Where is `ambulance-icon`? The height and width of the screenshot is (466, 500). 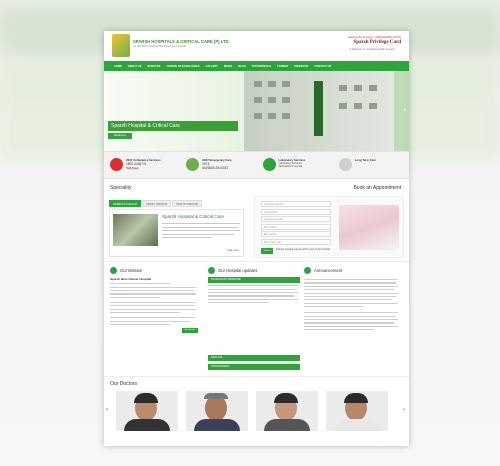
ambulance-icon is located at coordinates (116, 164).